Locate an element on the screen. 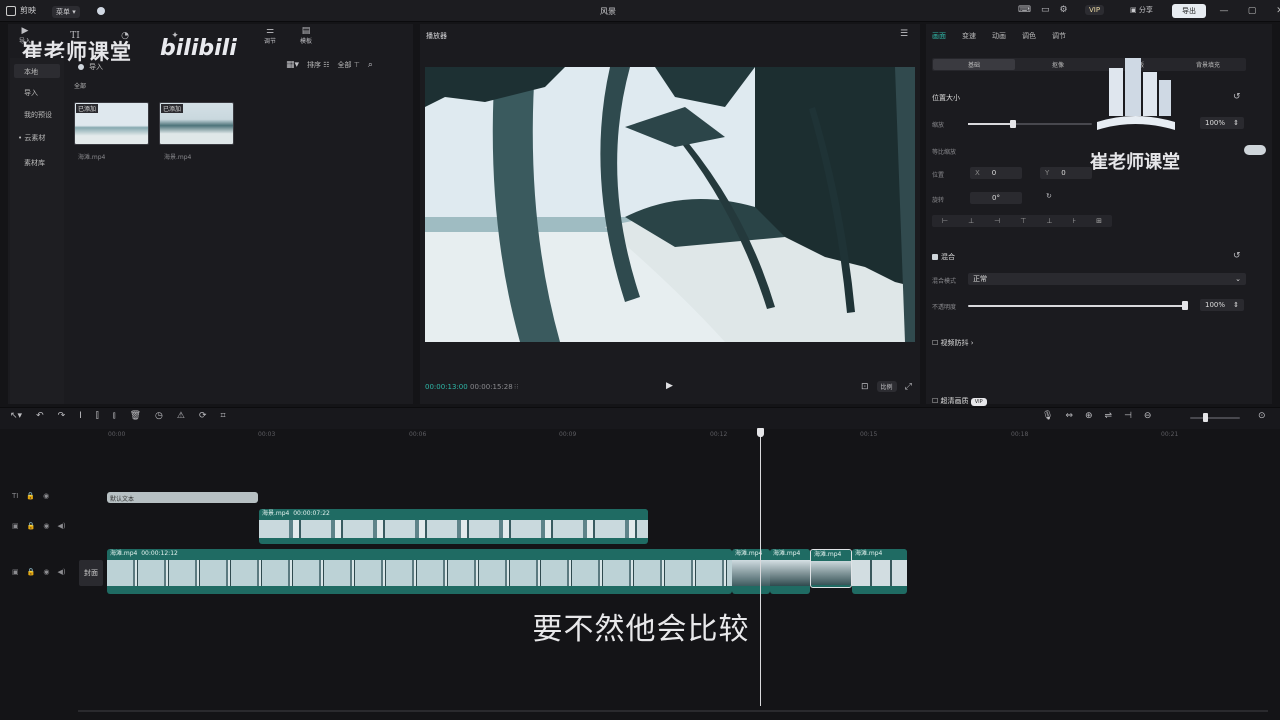  clip-small-1: 海滩.mp4 is located at coordinates (751, 571).